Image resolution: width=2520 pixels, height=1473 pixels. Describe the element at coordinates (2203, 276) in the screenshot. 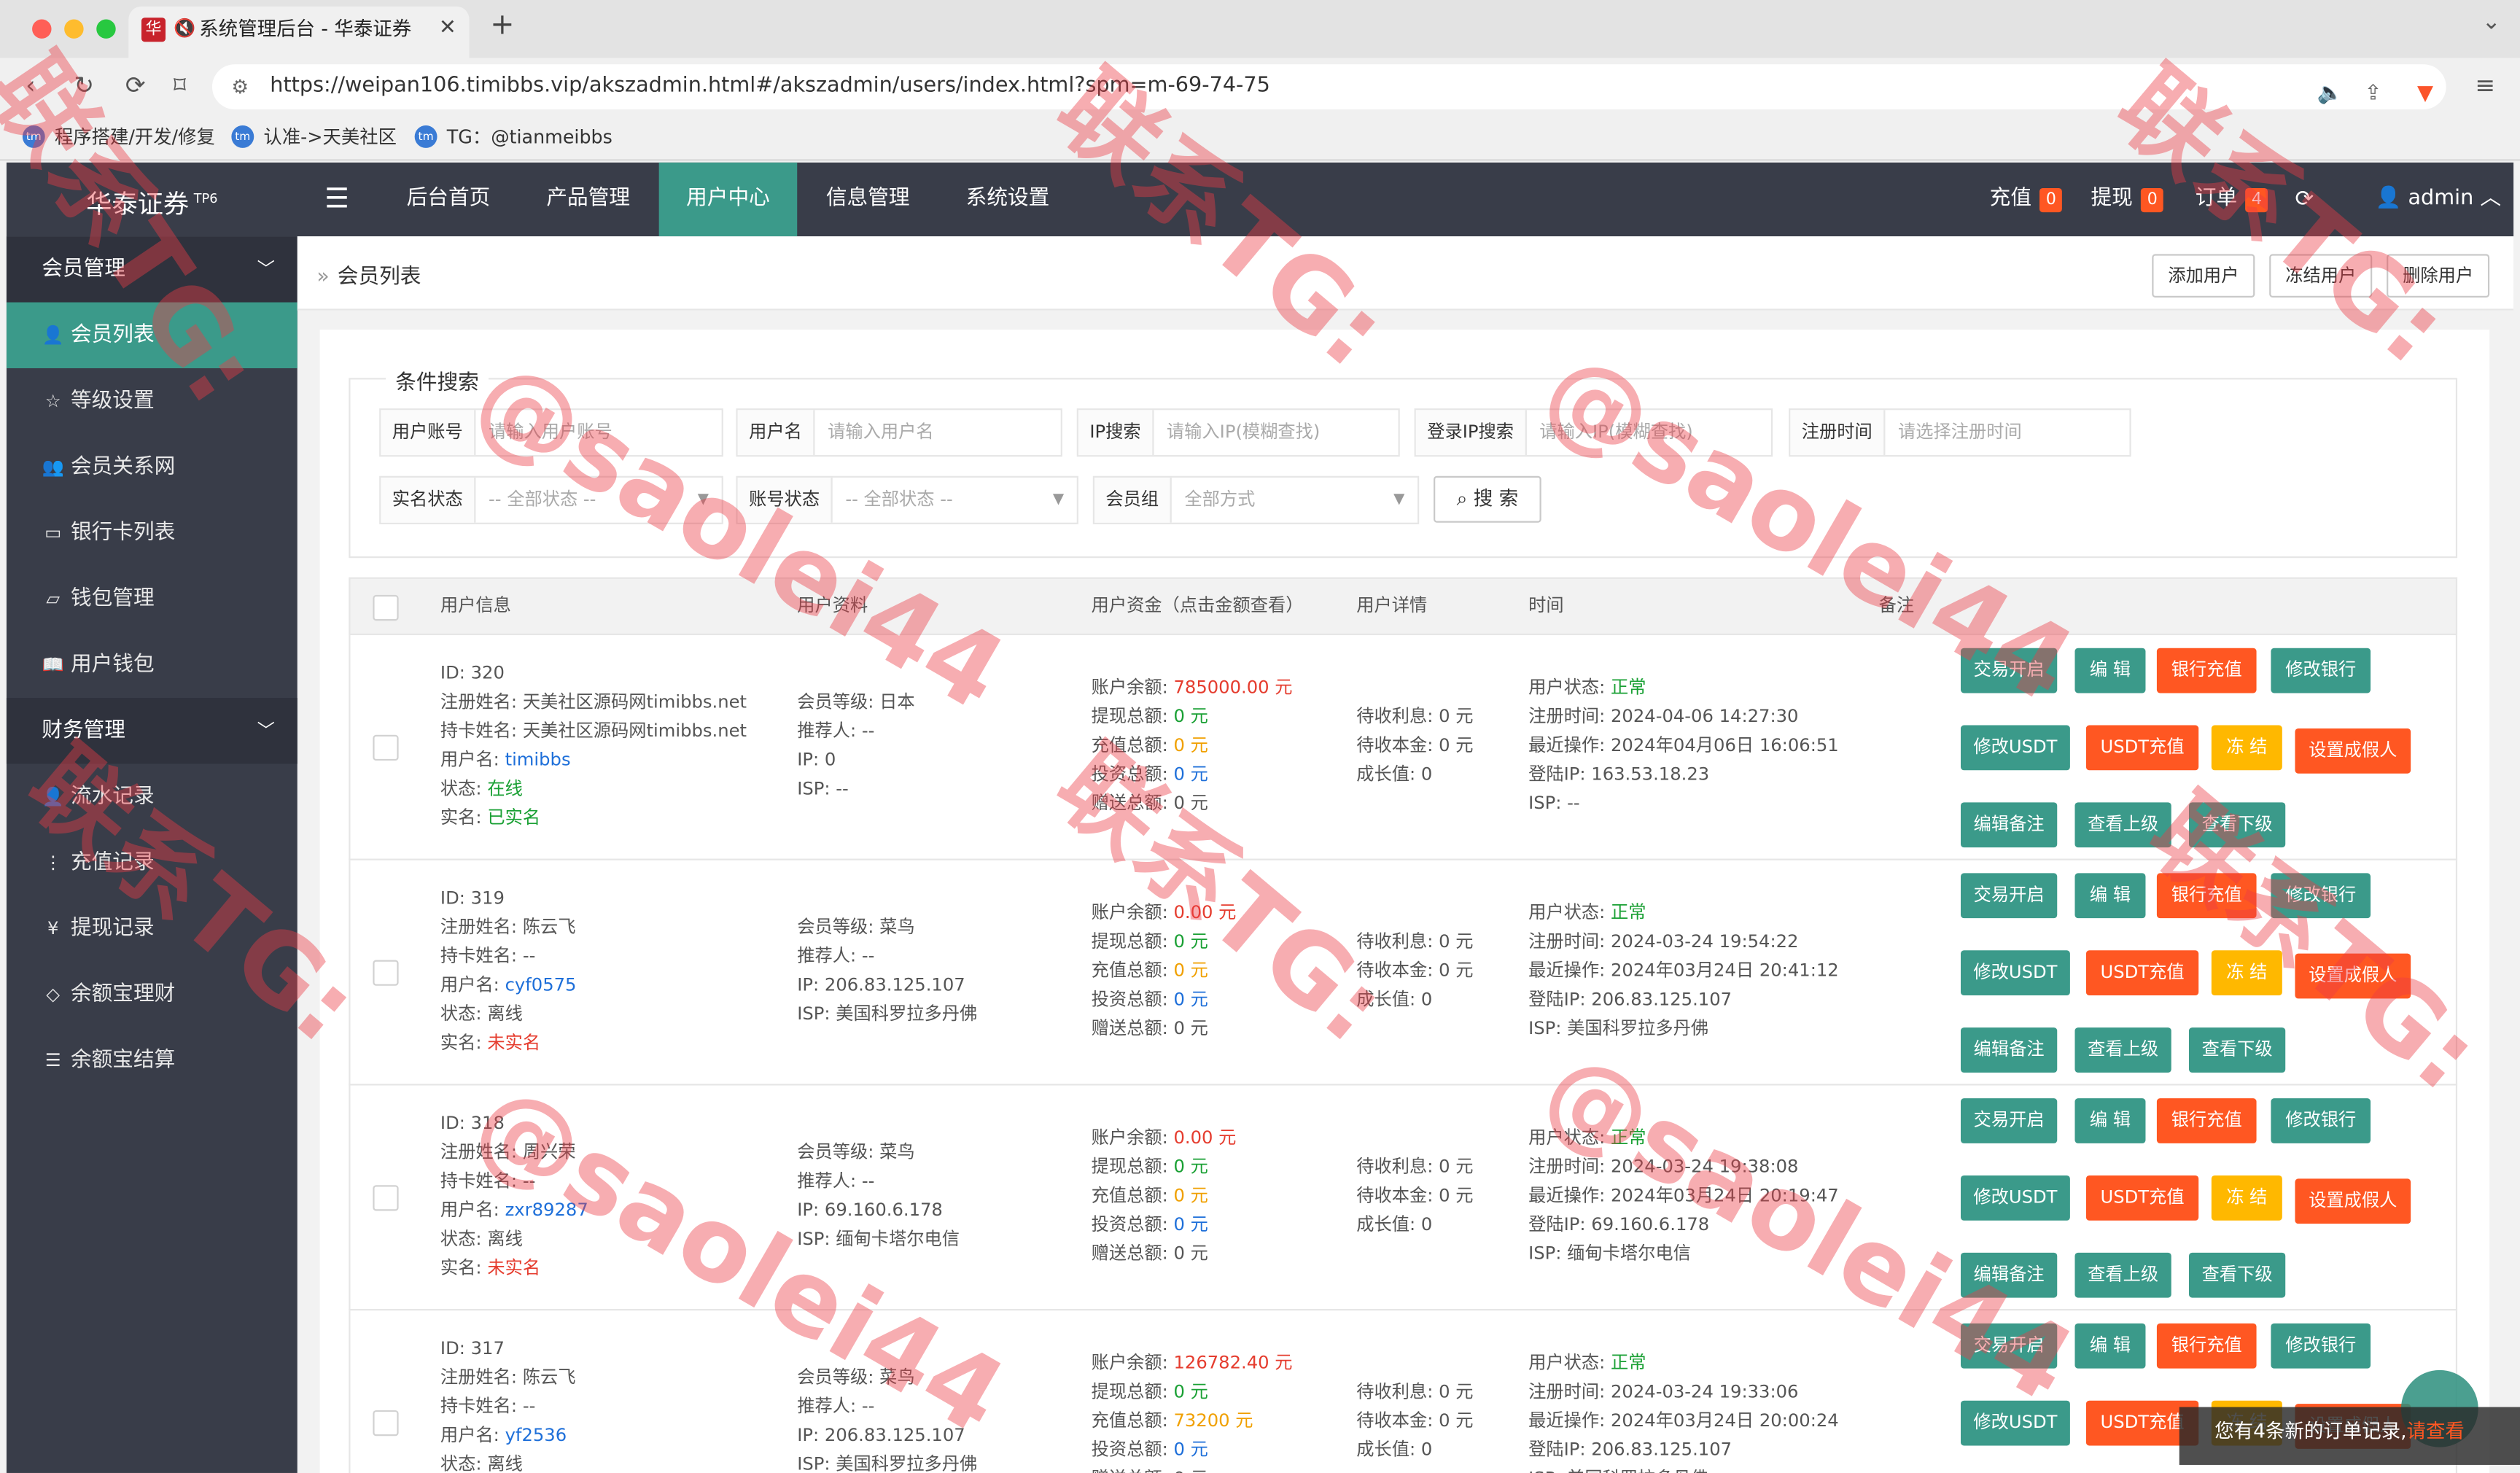

I see `add-user-button: 添加用户` at that location.